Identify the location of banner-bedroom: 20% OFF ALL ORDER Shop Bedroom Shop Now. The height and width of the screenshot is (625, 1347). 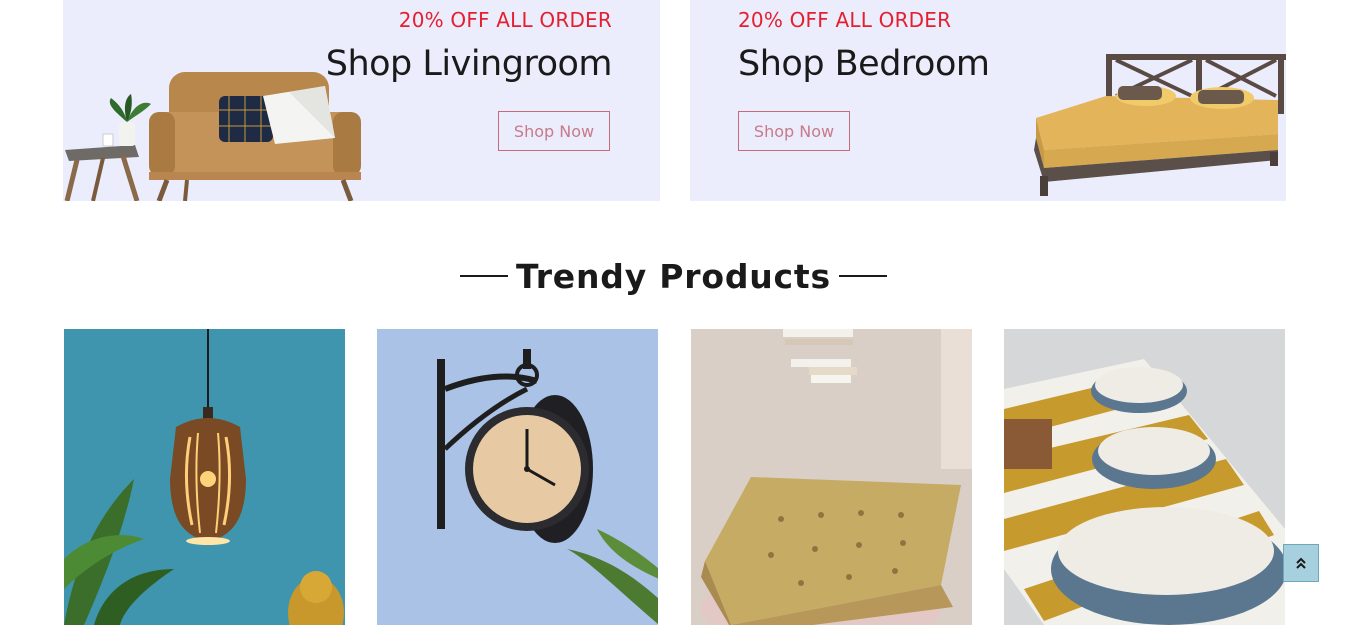
(988, 100).